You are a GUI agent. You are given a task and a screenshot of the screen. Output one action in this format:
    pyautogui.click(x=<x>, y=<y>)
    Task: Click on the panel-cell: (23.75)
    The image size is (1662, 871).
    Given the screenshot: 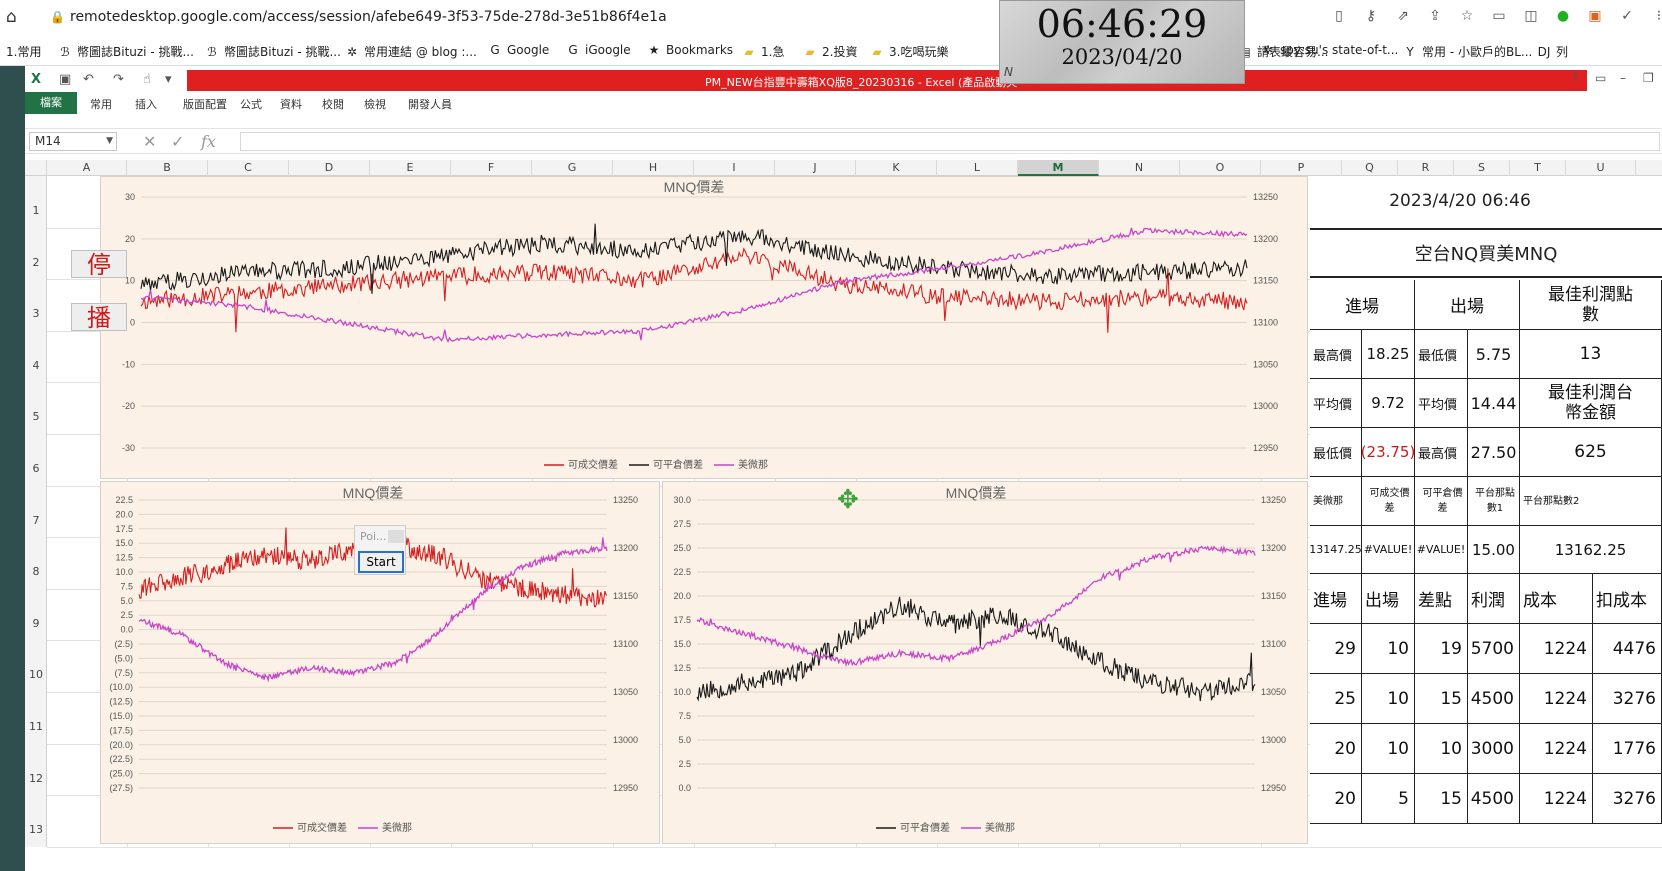 What is the action you would take?
    pyautogui.click(x=1388, y=452)
    